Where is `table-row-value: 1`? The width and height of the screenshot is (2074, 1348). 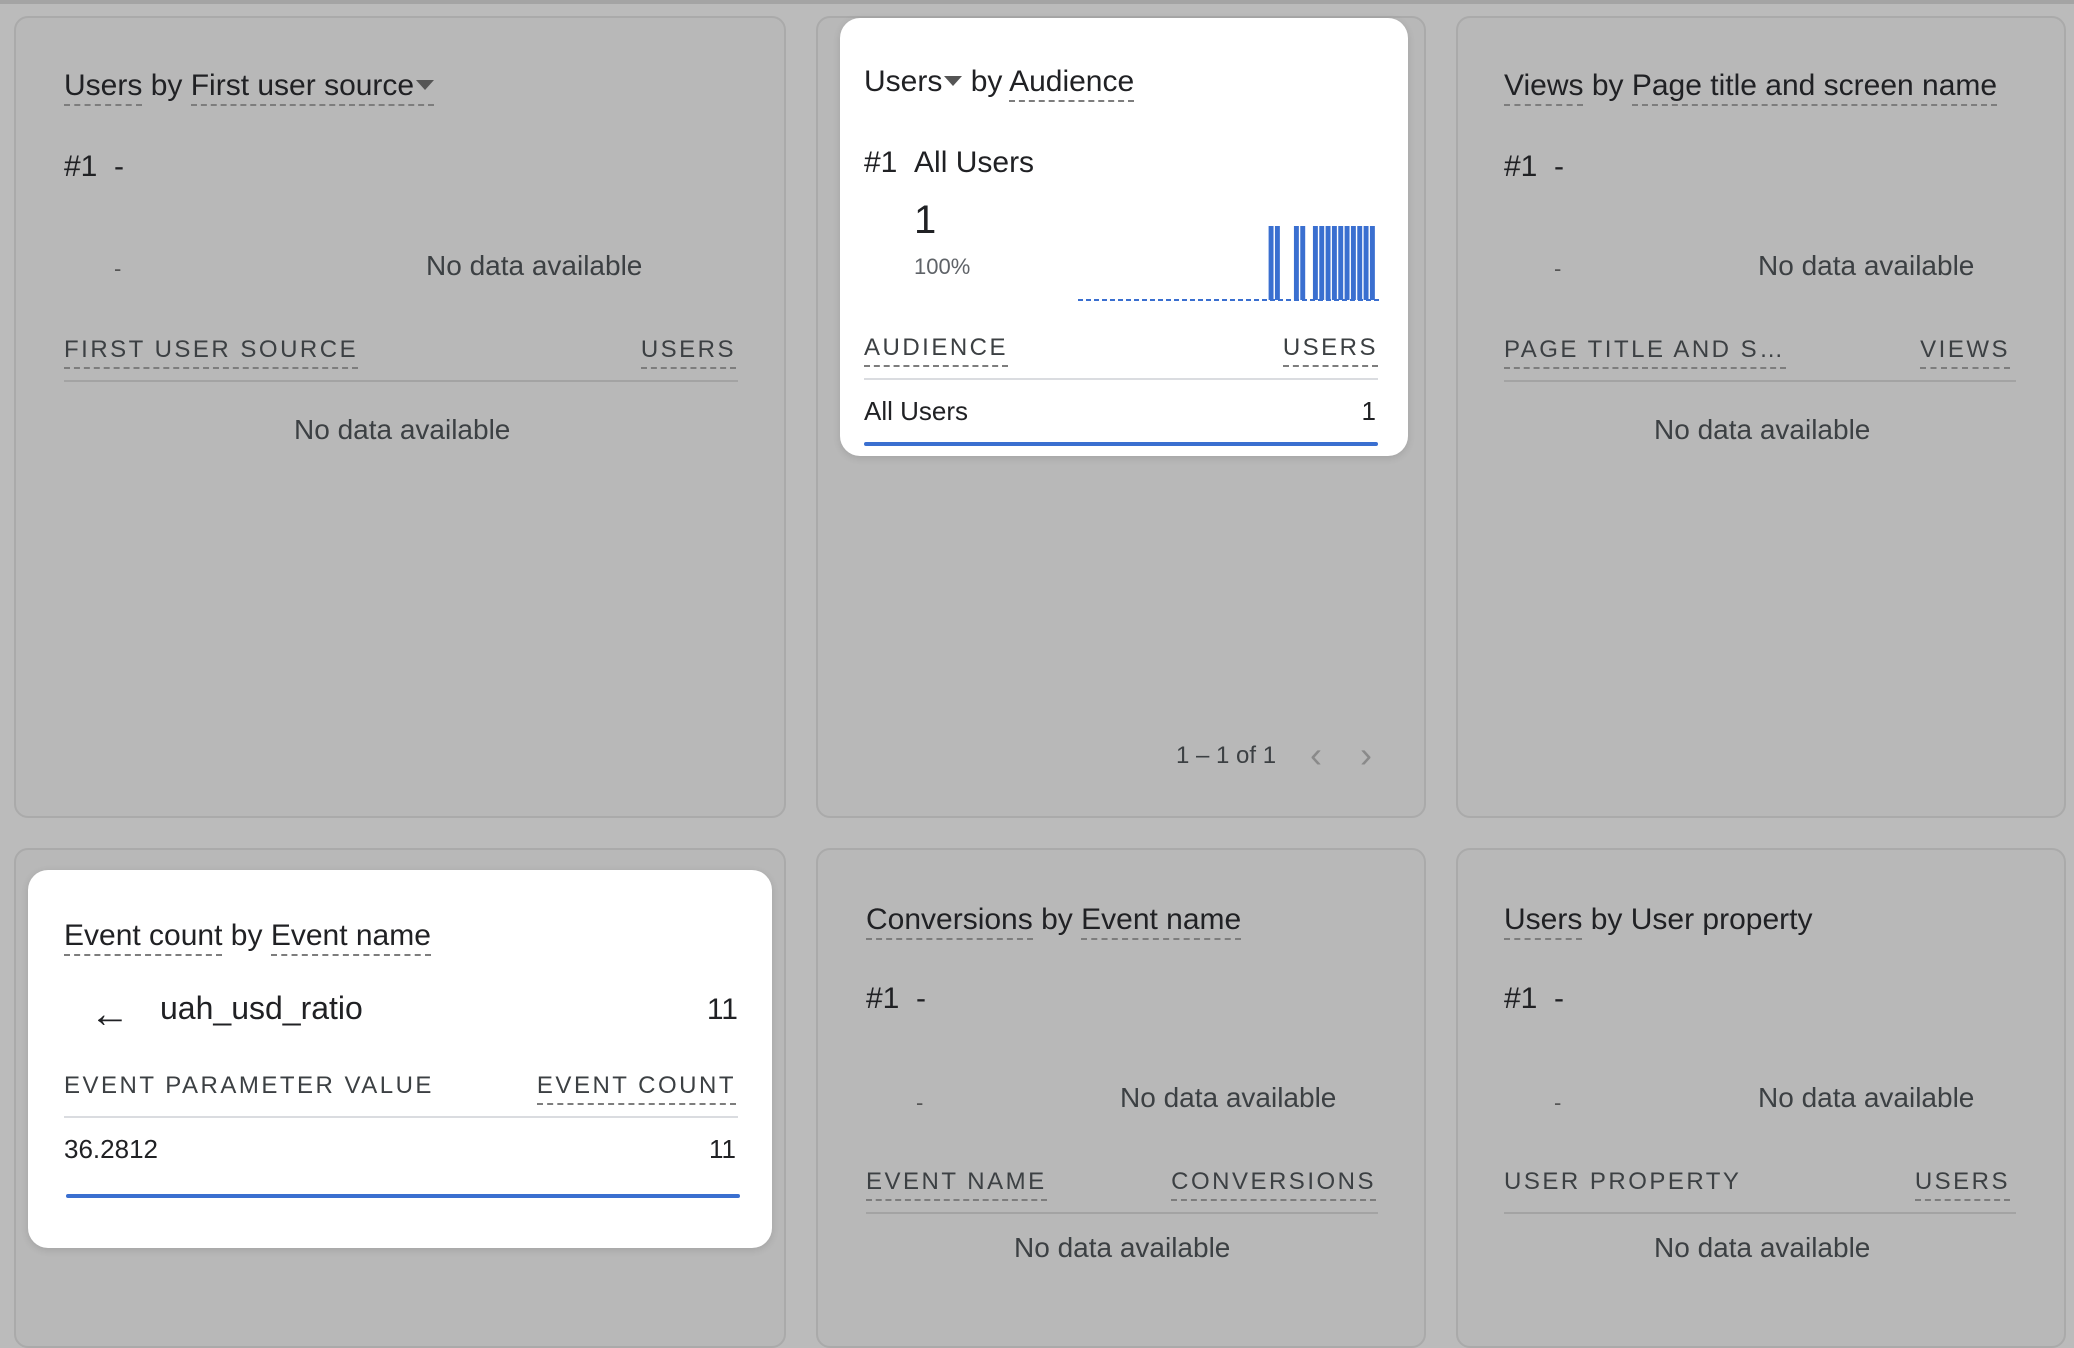 table-row-value: 1 is located at coordinates (1368, 411).